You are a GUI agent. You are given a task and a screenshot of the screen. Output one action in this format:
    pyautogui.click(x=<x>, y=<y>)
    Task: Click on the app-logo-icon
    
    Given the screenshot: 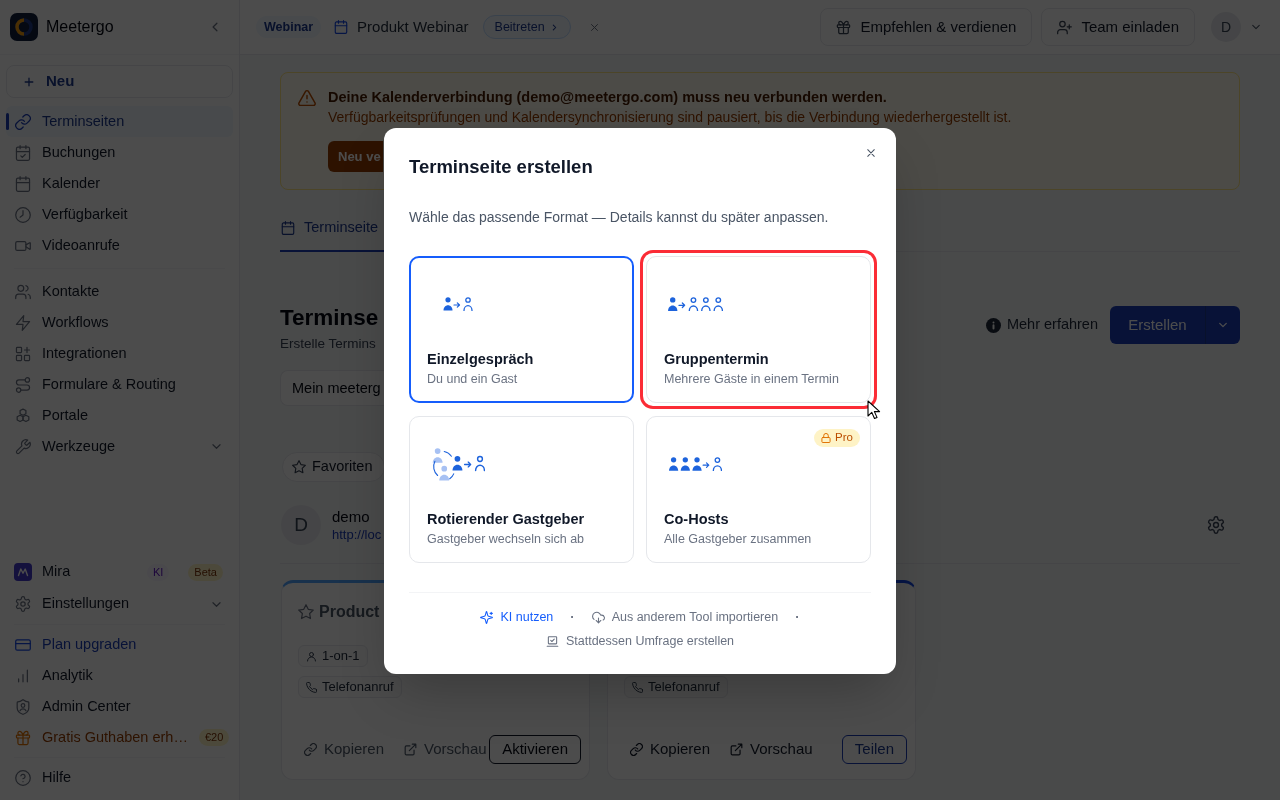 What is the action you would take?
    pyautogui.click(x=24, y=27)
    